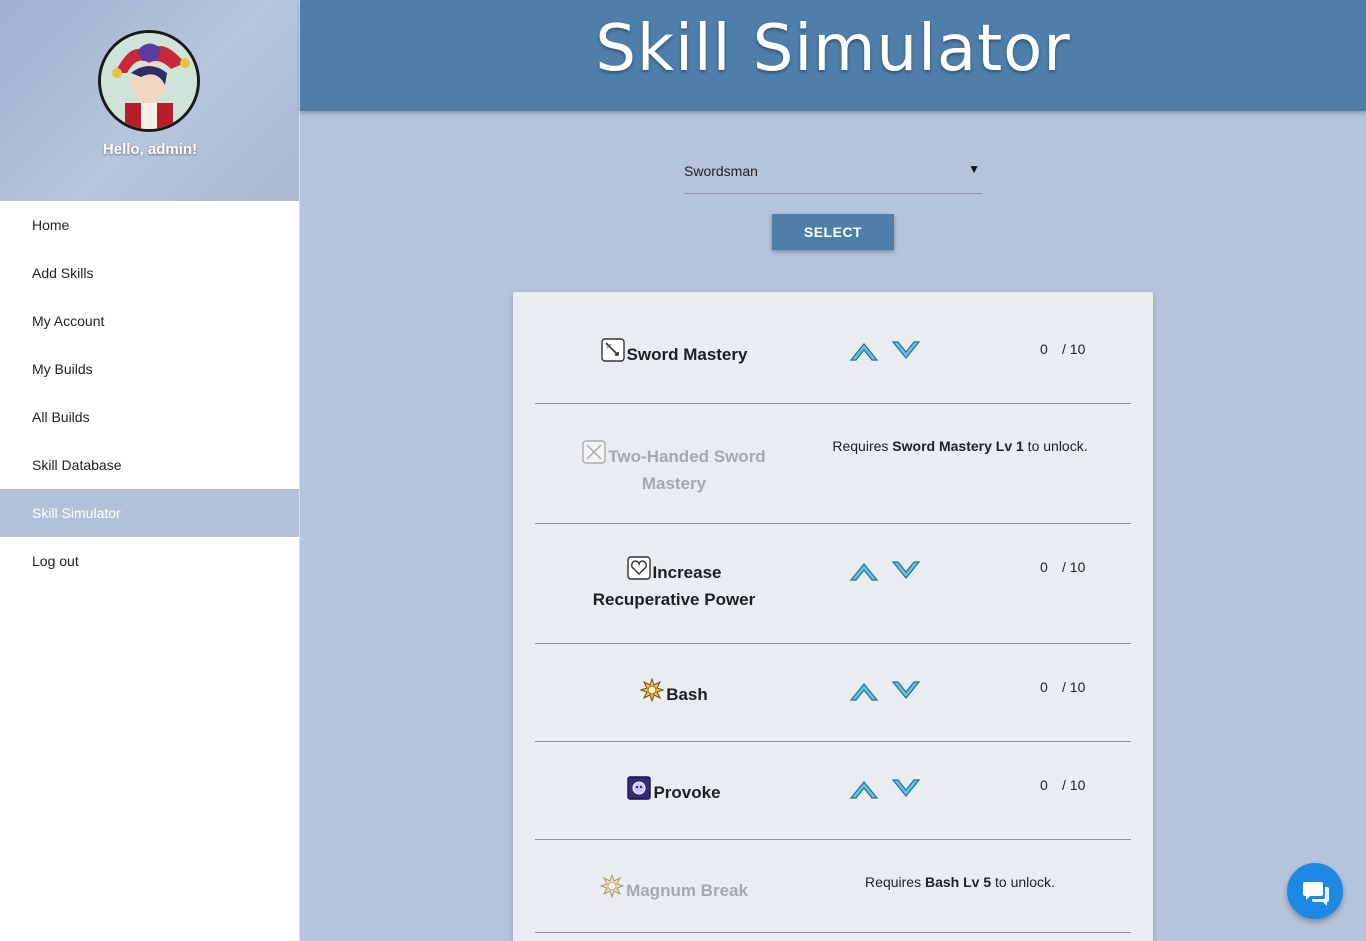 This screenshot has height=941, width=1366. Describe the element at coordinates (594, 452) in the screenshot. I see `two-handed-sword-mastery-icon` at that location.